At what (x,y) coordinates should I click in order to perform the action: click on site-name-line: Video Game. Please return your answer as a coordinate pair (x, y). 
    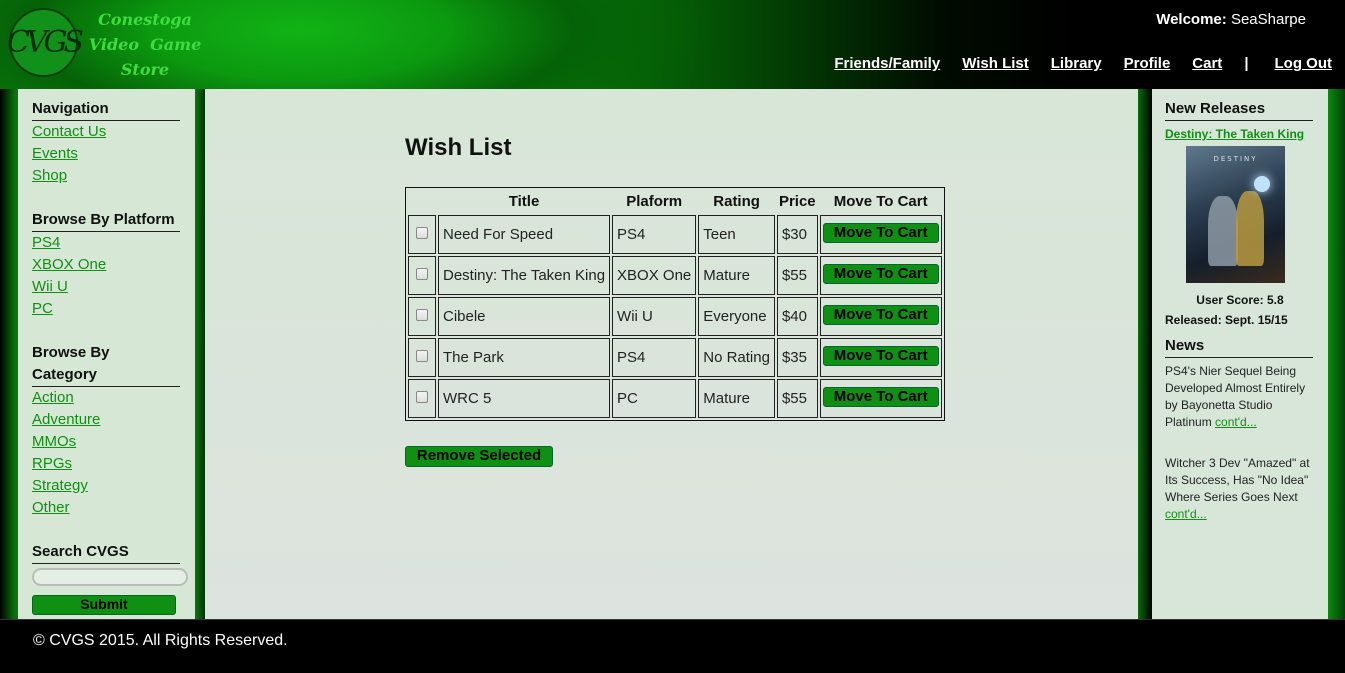
    Looking at the image, I should click on (145, 44).